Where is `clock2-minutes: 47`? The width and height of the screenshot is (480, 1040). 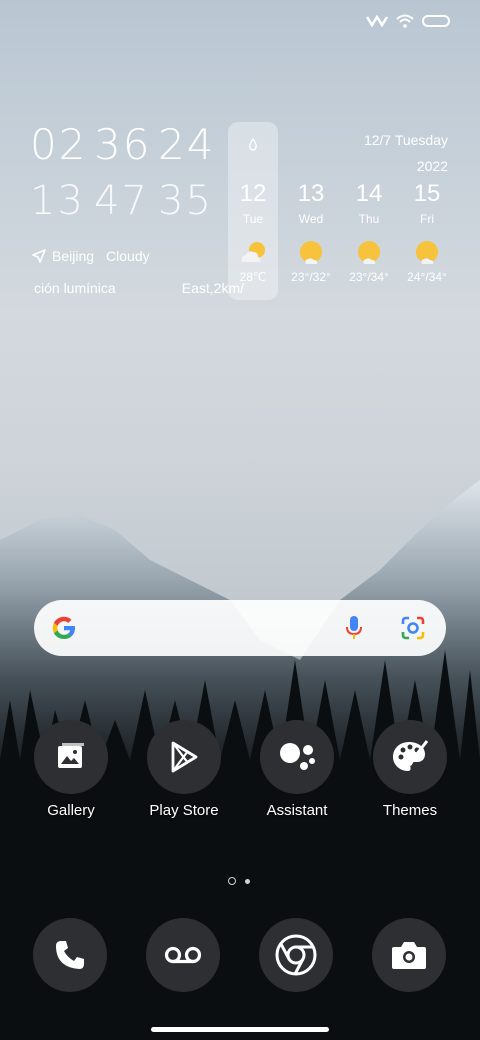
clock2-minutes: 47 is located at coordinates (121, 201).